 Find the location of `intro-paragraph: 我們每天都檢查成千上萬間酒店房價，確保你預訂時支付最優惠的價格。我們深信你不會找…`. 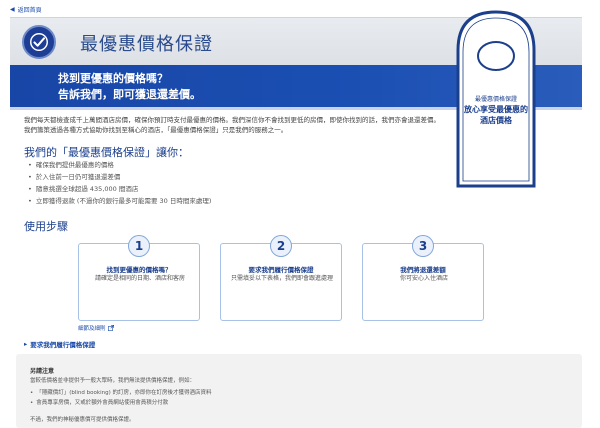

intro-paragraph: 我們每天都檢查成千上萬間酒店房價，確保你預訂時支付最優惠的價格。我們深信你不會找… is located at coordinates (232, 125).